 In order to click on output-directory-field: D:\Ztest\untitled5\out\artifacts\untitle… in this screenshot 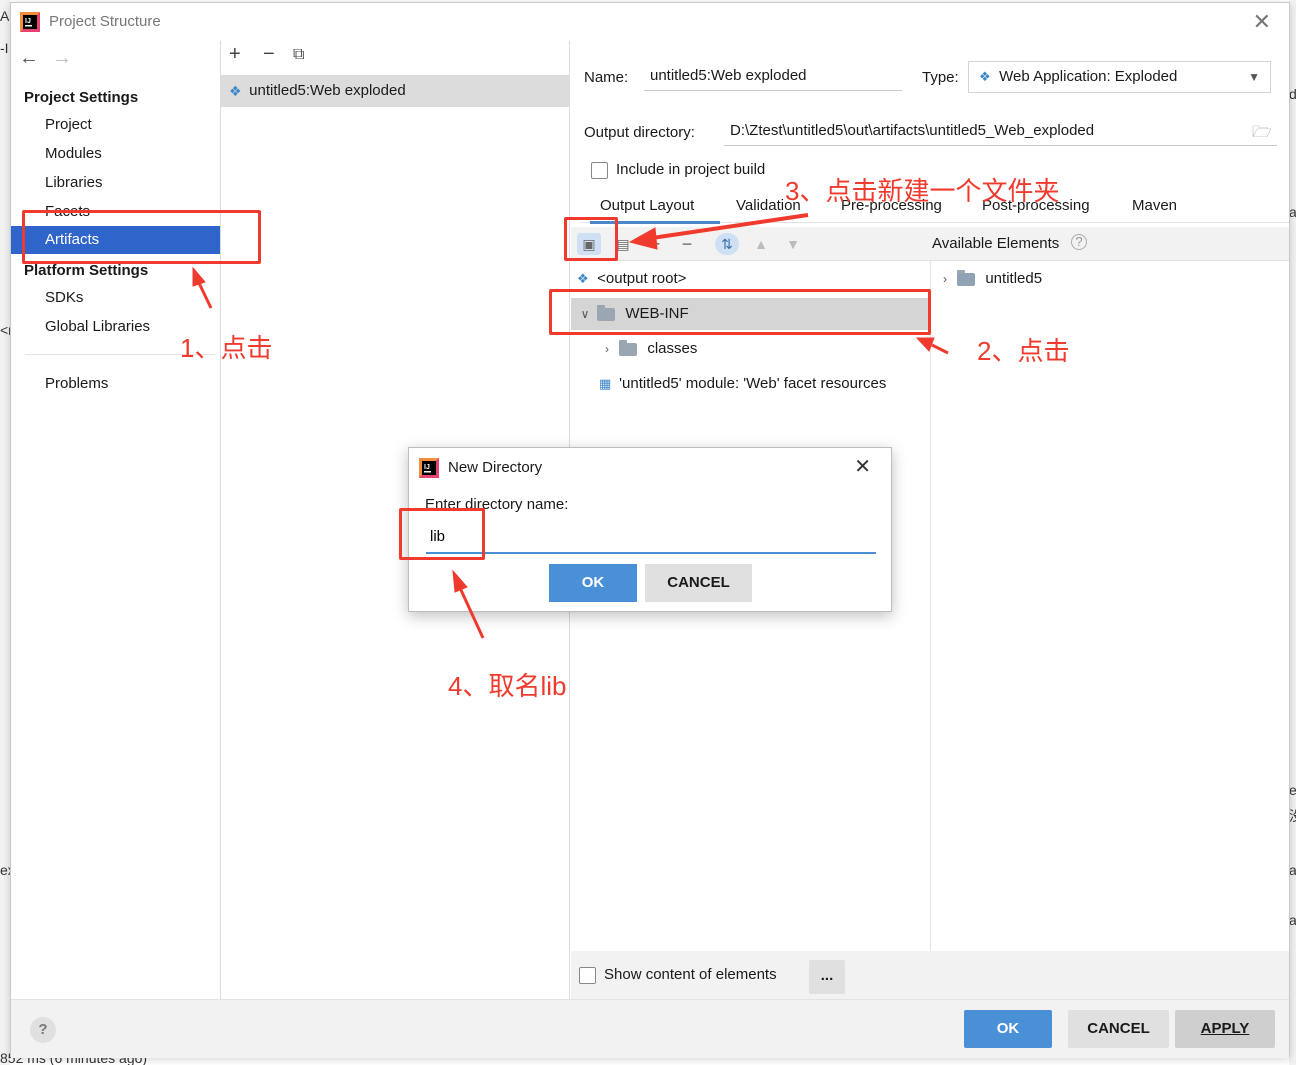, I will do `click(1000, 131)`.